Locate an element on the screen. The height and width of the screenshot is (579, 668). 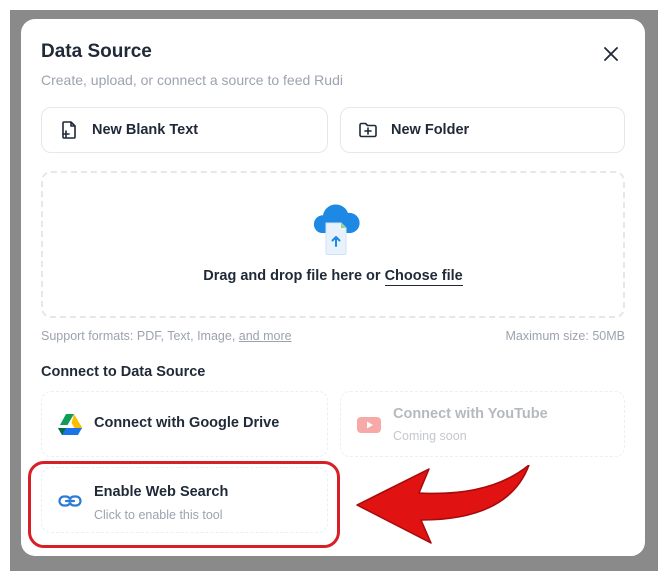
google-drive-card: Connect with Google Drive is located at coordinates (184, 424).